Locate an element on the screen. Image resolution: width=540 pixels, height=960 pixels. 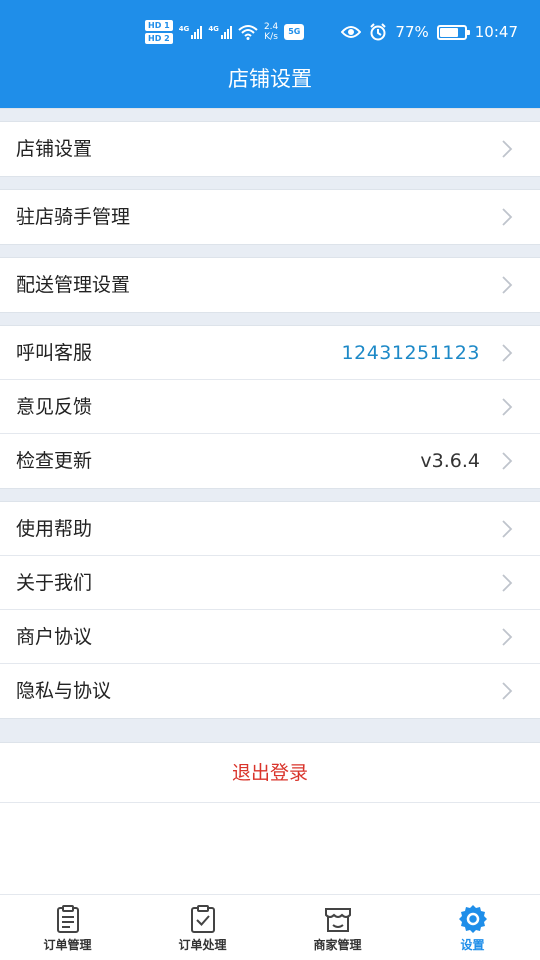
group-store: 店铺设置 is located at coordinates (270, 149).